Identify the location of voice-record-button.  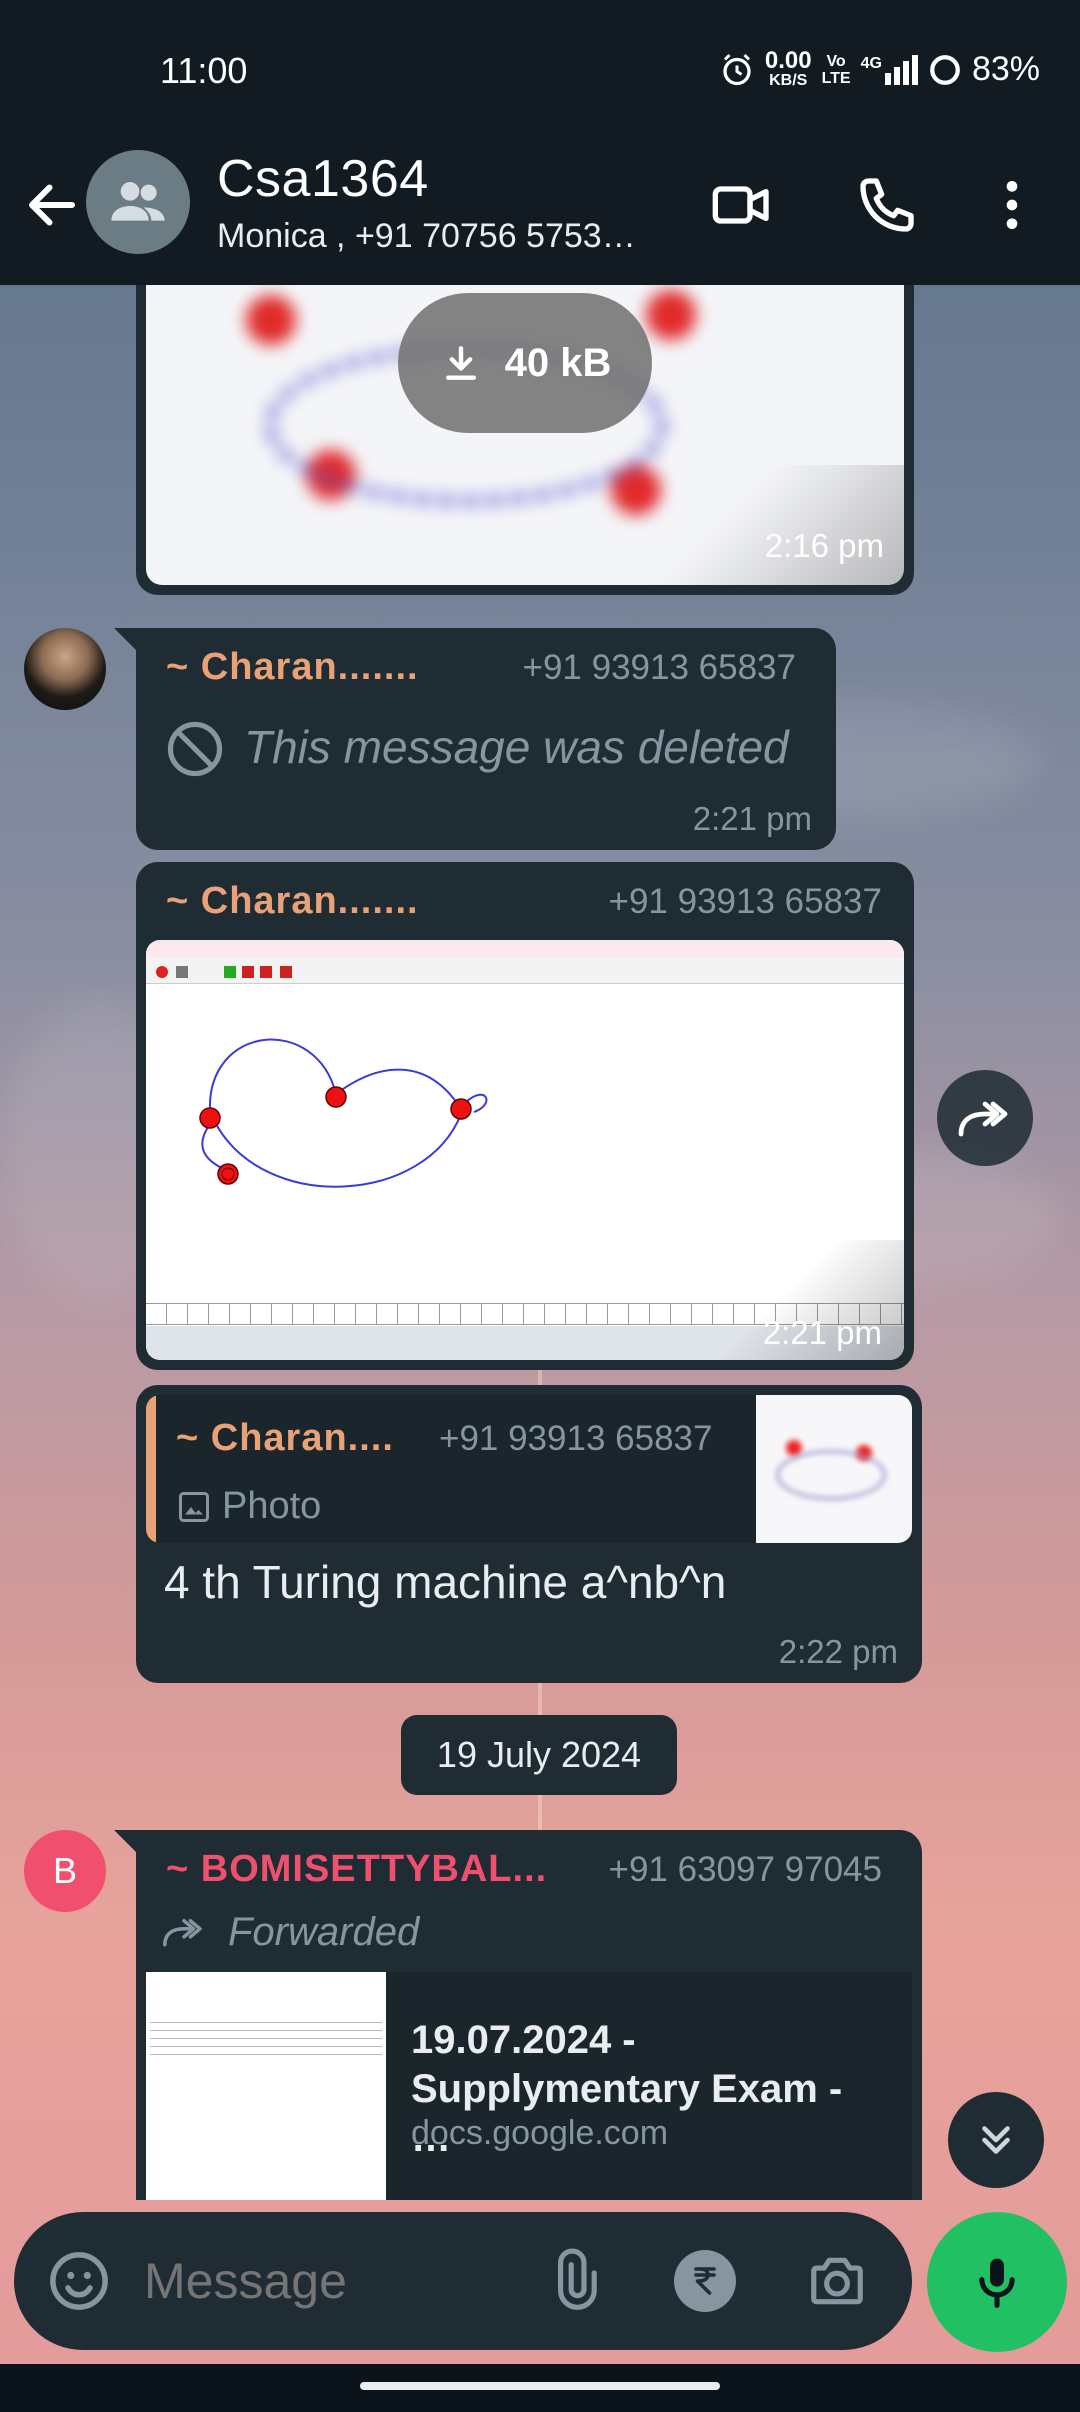
(997, 2282).